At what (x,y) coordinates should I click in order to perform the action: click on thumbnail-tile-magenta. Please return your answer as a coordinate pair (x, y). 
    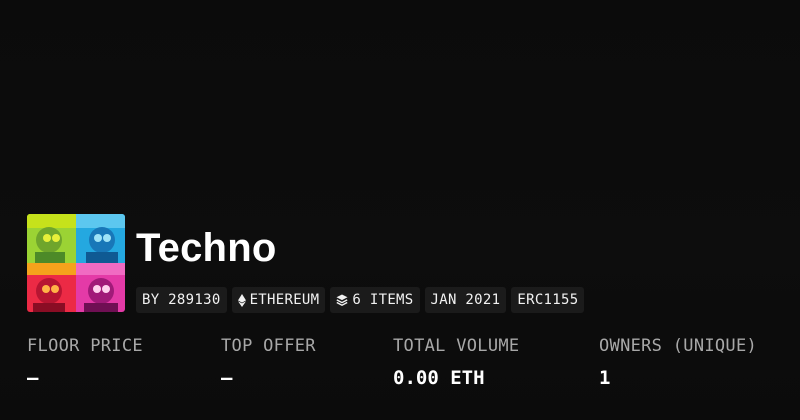
    Looking at the image, I should click on (100, 287).